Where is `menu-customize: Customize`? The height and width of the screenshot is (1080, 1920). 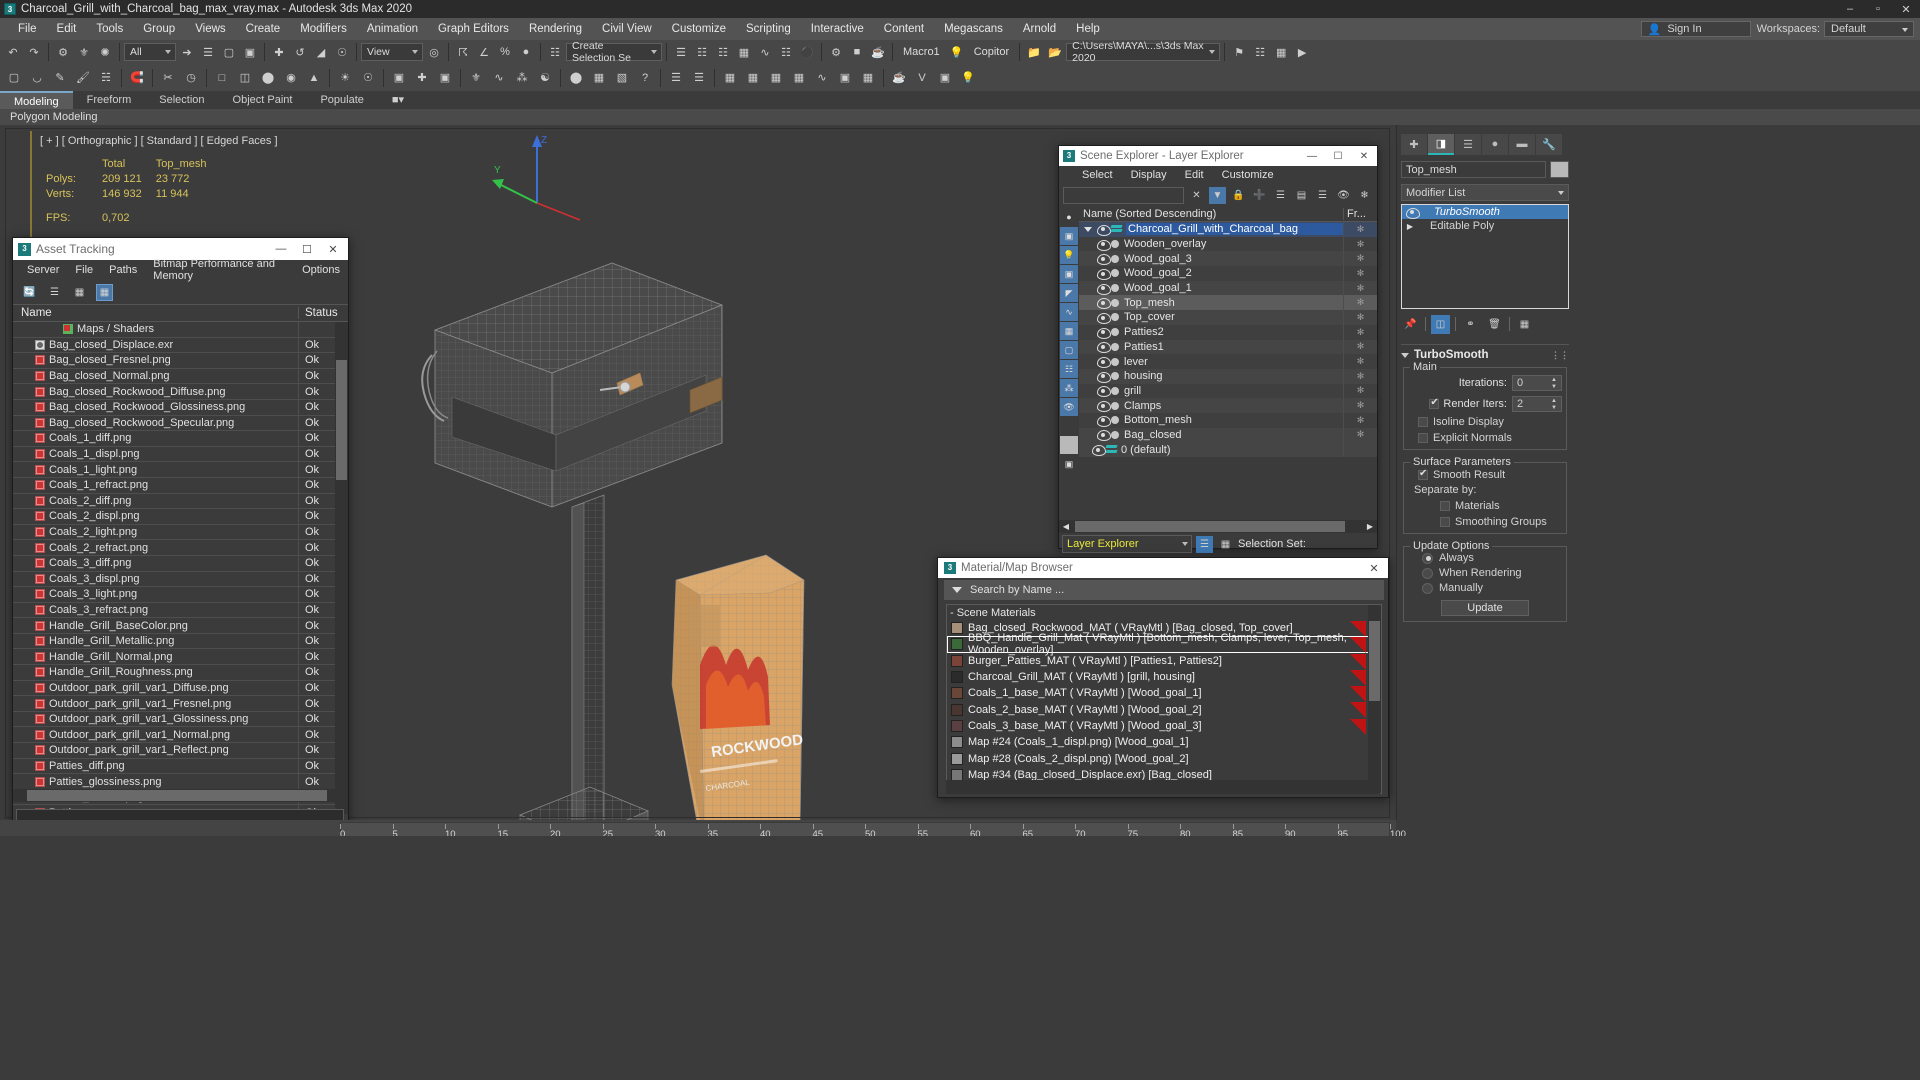 menu-customize: Customize is located at coordinates (699, 29).